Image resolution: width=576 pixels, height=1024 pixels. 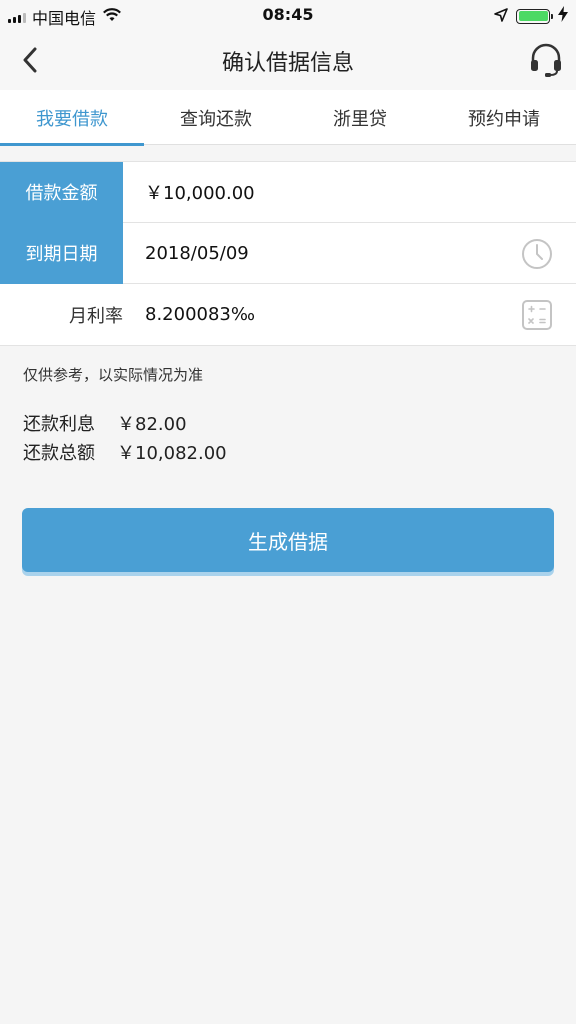 I want to click on due-date-row: 到期日期 2018/05/09, so click(x=288, y=253).